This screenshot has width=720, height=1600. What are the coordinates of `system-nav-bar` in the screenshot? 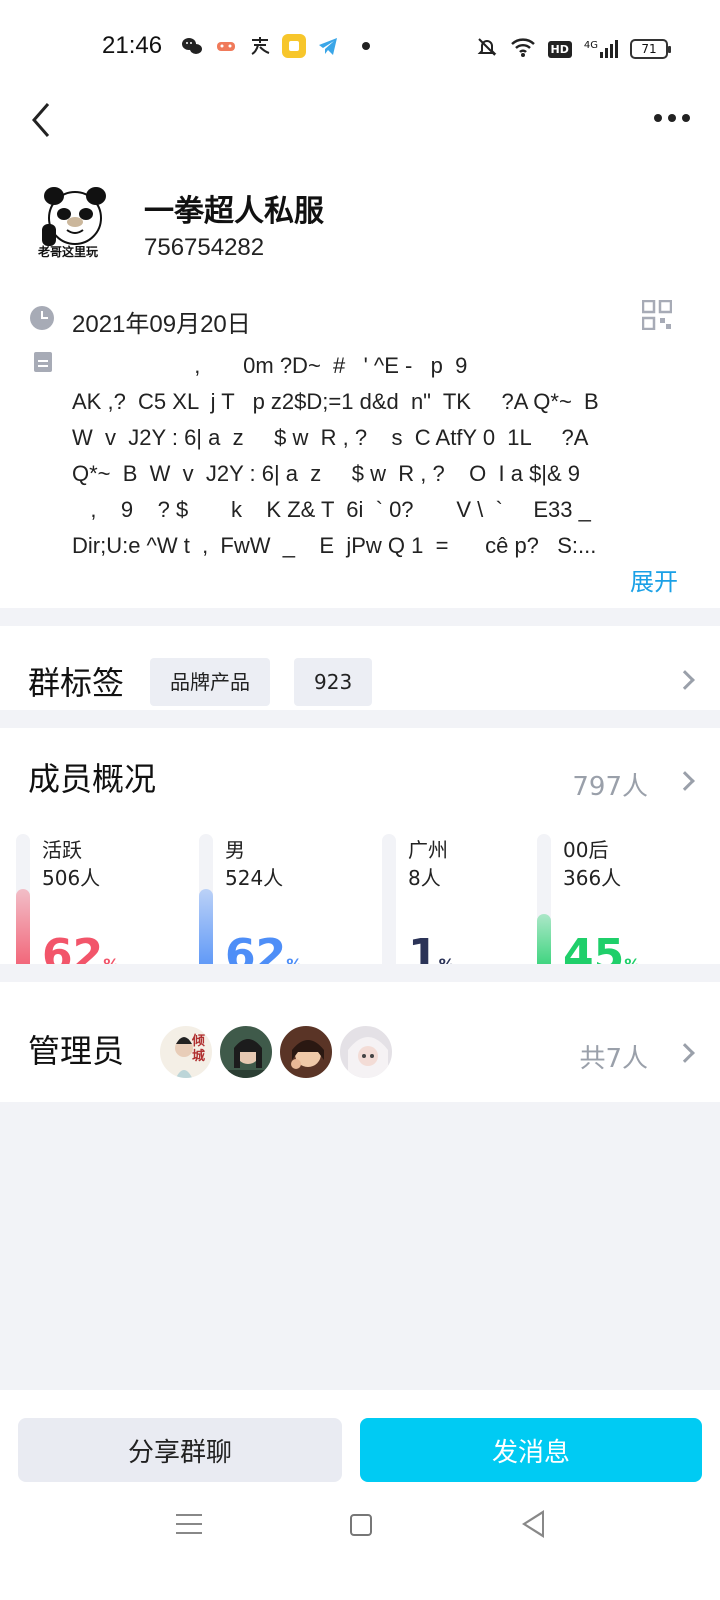 It's located at (360, 1545).